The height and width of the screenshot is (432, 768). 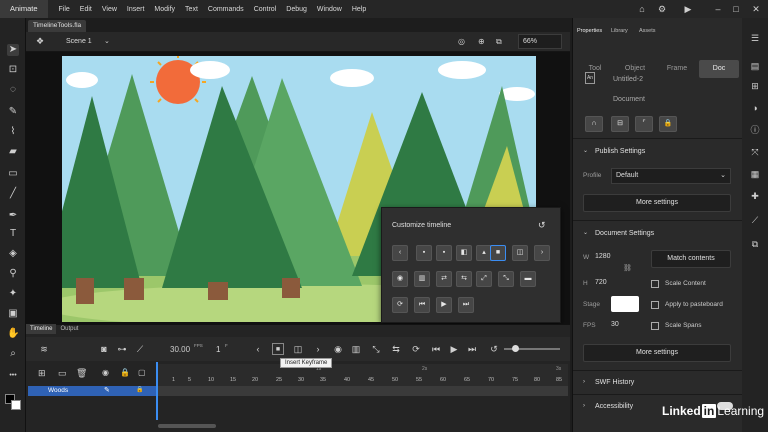 What do you see at coordinates (515, 348) in the screenshot?
I see `frame-zoom-slider-handle` at bounding box center [515, 348].